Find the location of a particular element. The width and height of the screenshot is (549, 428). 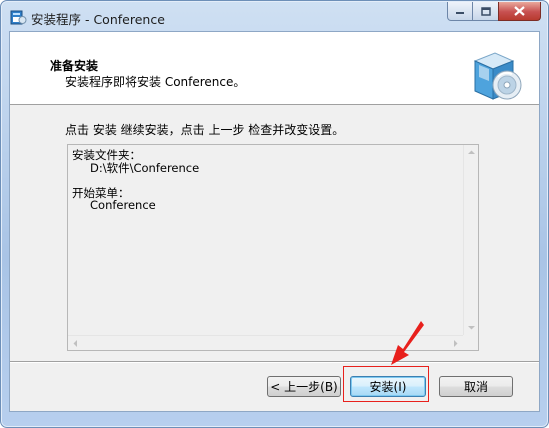

minimize-button is located at coordinates (460, 11).